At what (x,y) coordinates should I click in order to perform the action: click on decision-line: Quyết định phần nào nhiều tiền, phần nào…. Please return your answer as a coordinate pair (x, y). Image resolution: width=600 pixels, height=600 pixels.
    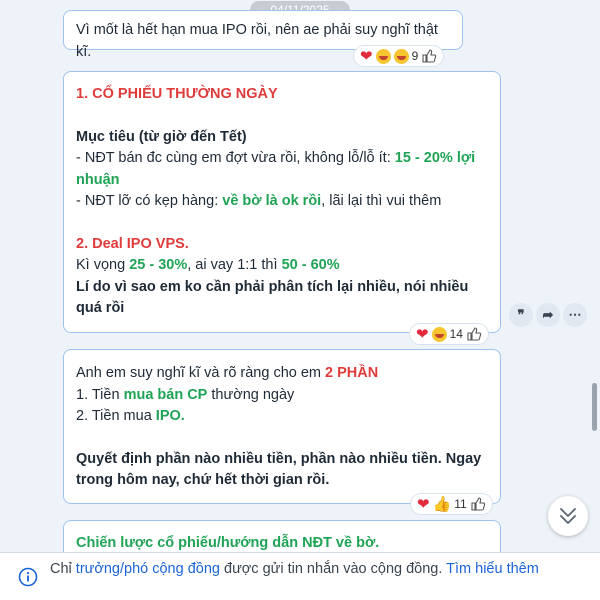
    Looking at the image, I should click on (279, 469).